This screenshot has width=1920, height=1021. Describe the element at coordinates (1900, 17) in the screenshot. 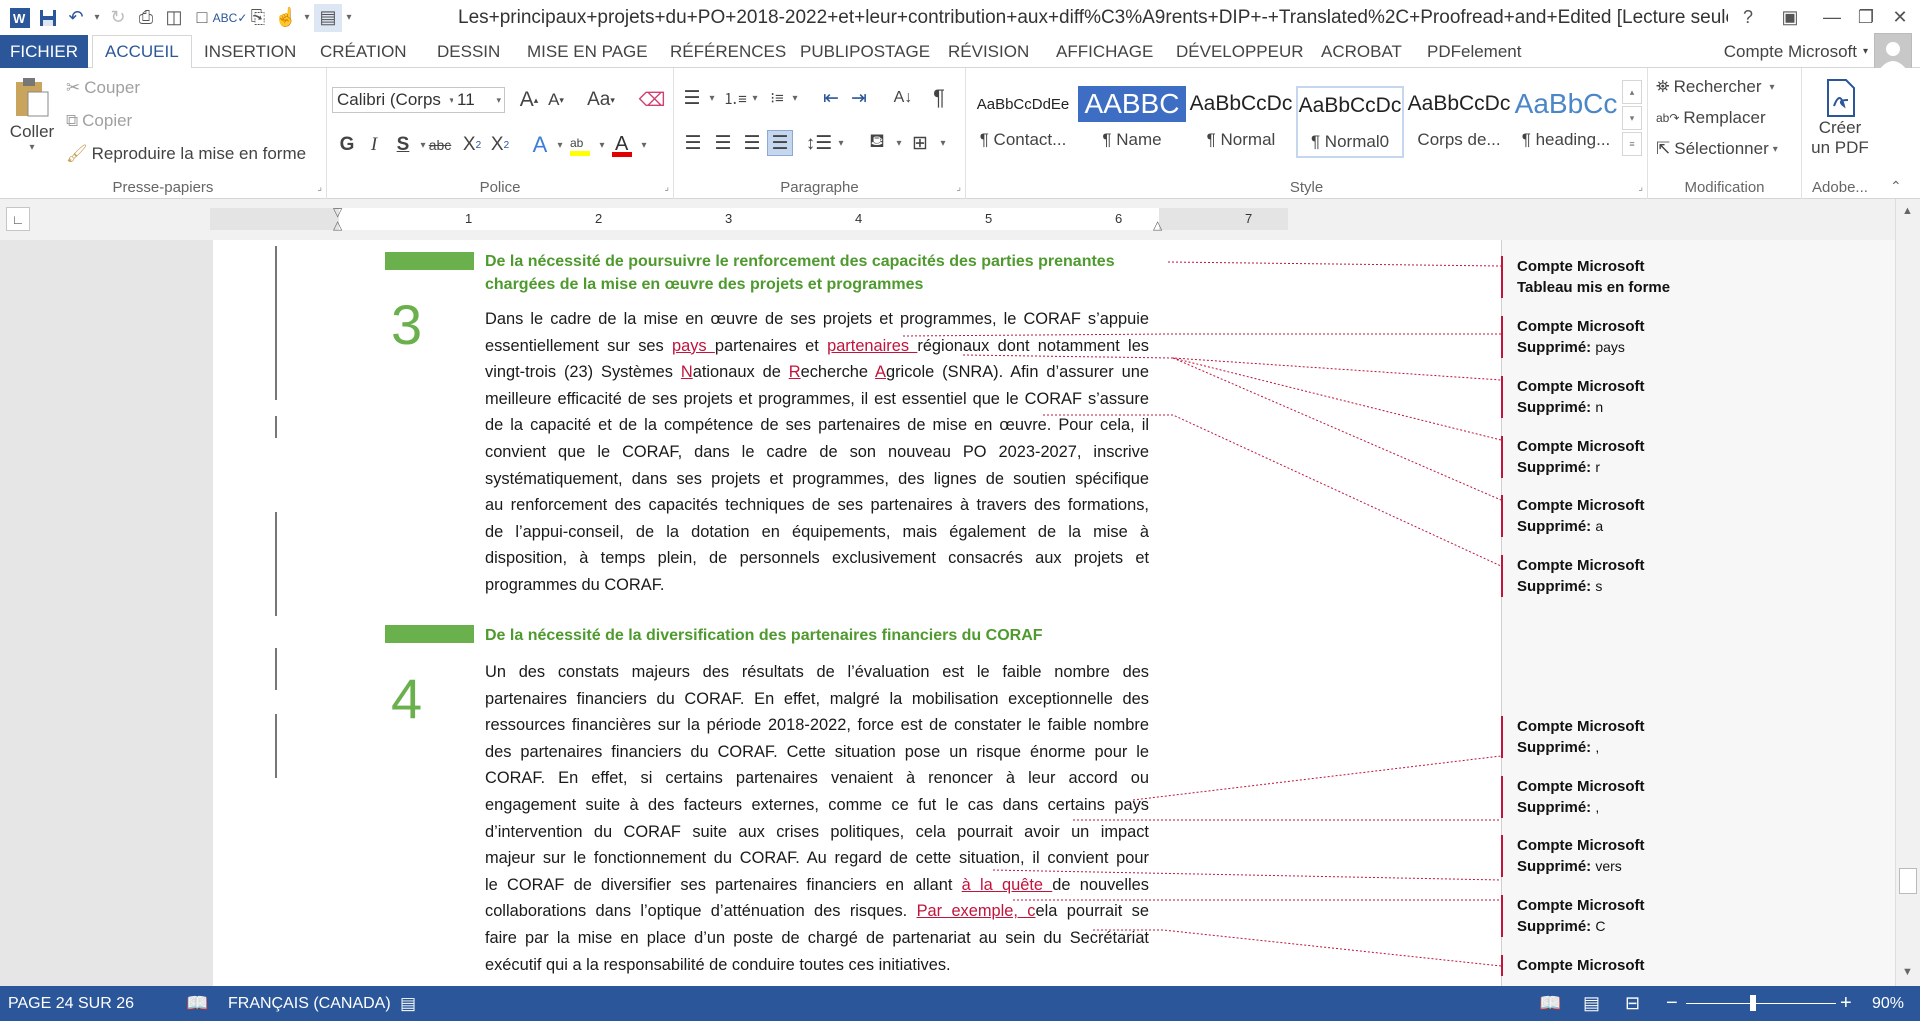

I see `close-icon: ✕` at that location.